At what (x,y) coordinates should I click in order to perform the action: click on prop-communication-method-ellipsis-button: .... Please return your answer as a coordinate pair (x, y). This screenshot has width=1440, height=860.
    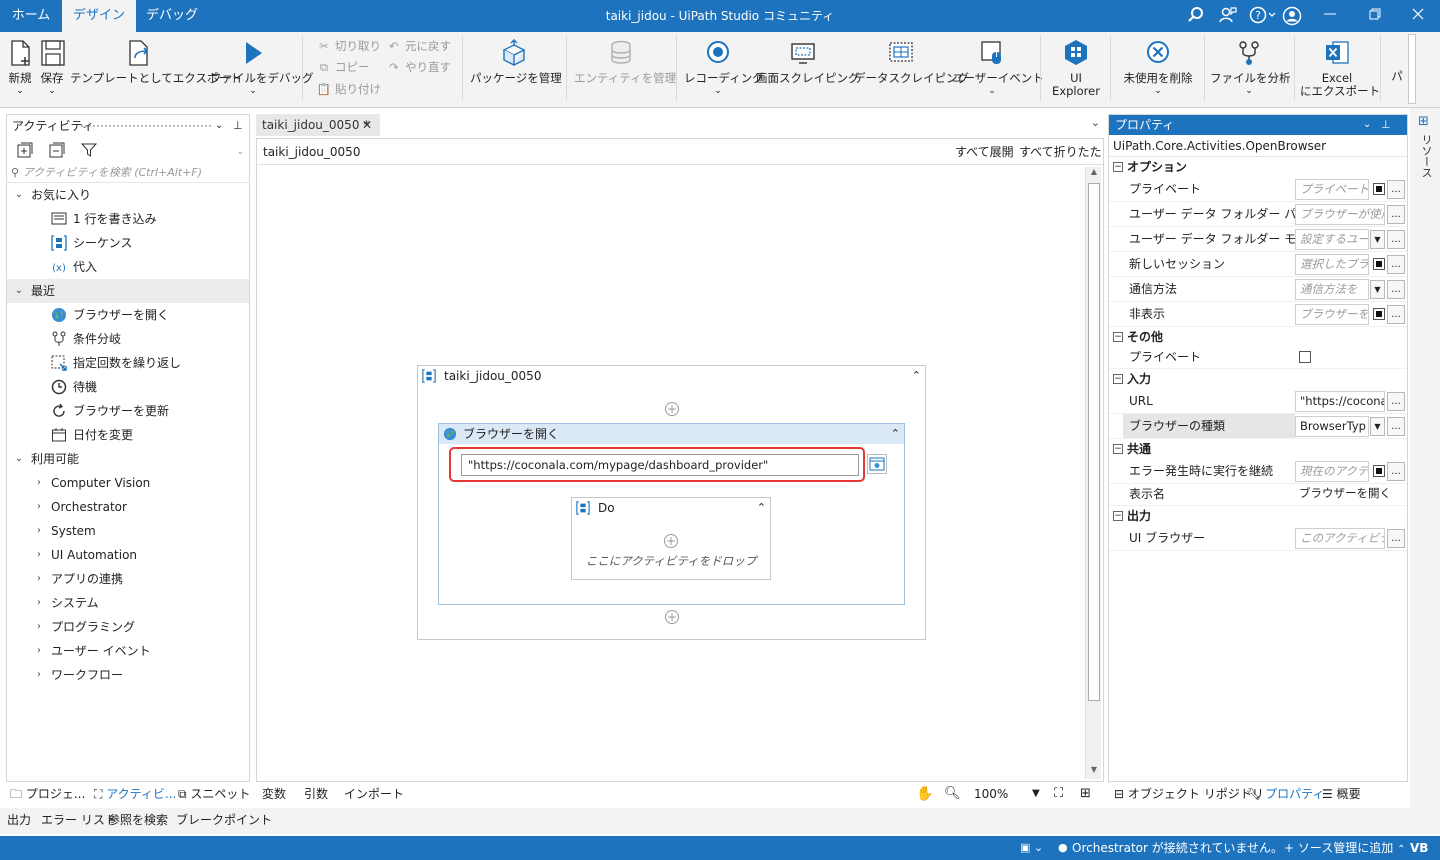
    Looking at the image, I should click on (1396, 289).